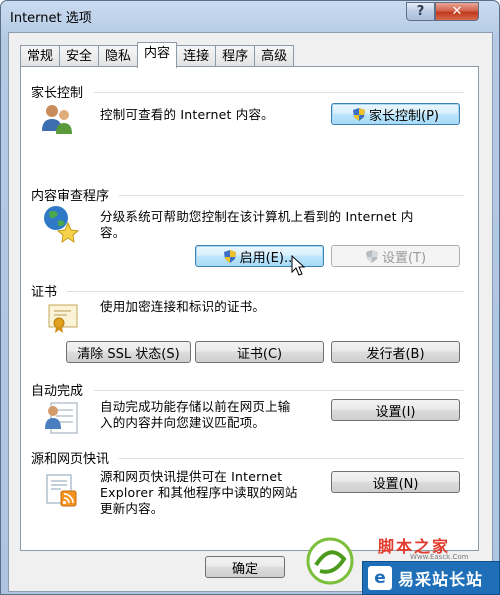 The height and width of the screenshot is (595, 500). I want to click on watermark-site-badge: e 易采站长站, so click(431, 578).